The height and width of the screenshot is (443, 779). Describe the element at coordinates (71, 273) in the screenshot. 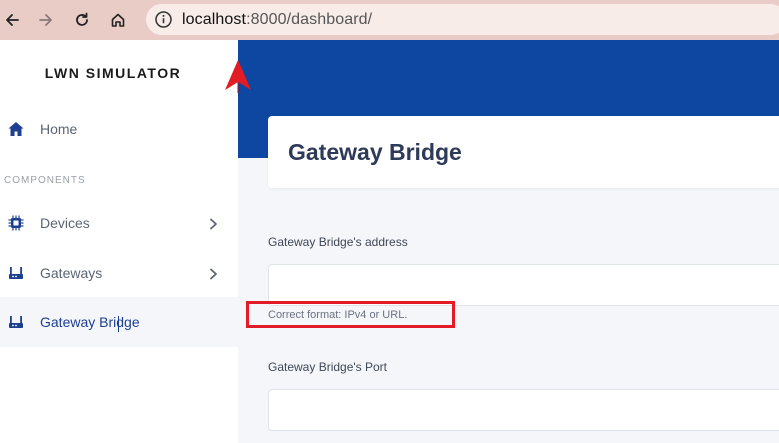

I see `sidebar-item-label: Gateways` at that location.